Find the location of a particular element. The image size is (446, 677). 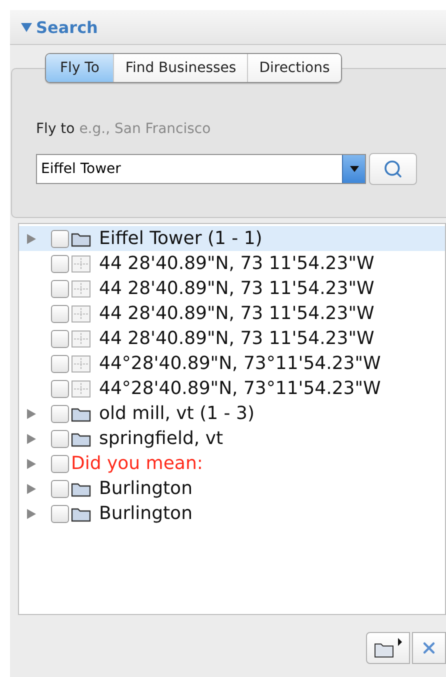

close-button is located at coordinates (429, 648).